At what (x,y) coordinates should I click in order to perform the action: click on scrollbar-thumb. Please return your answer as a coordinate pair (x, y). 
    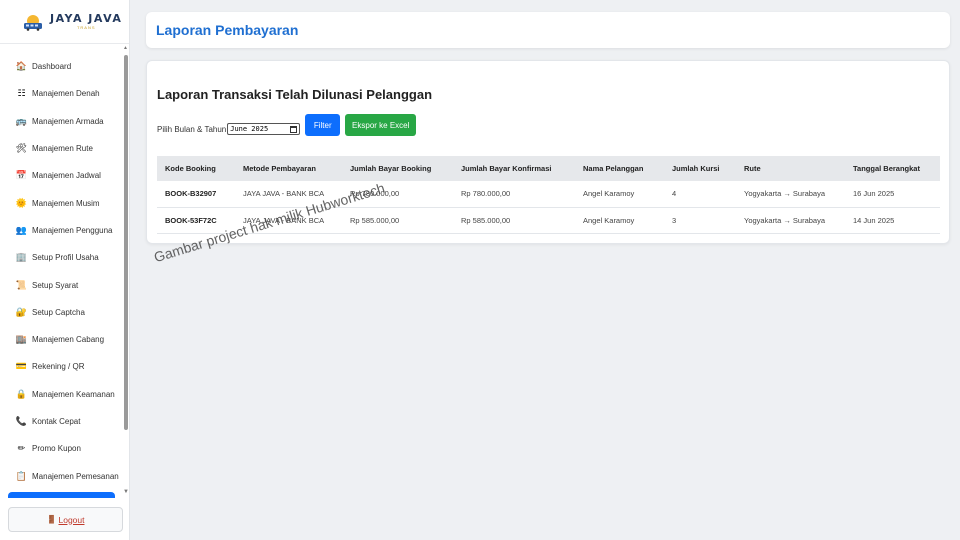
    Looking at the image, I should click on (126, 242).